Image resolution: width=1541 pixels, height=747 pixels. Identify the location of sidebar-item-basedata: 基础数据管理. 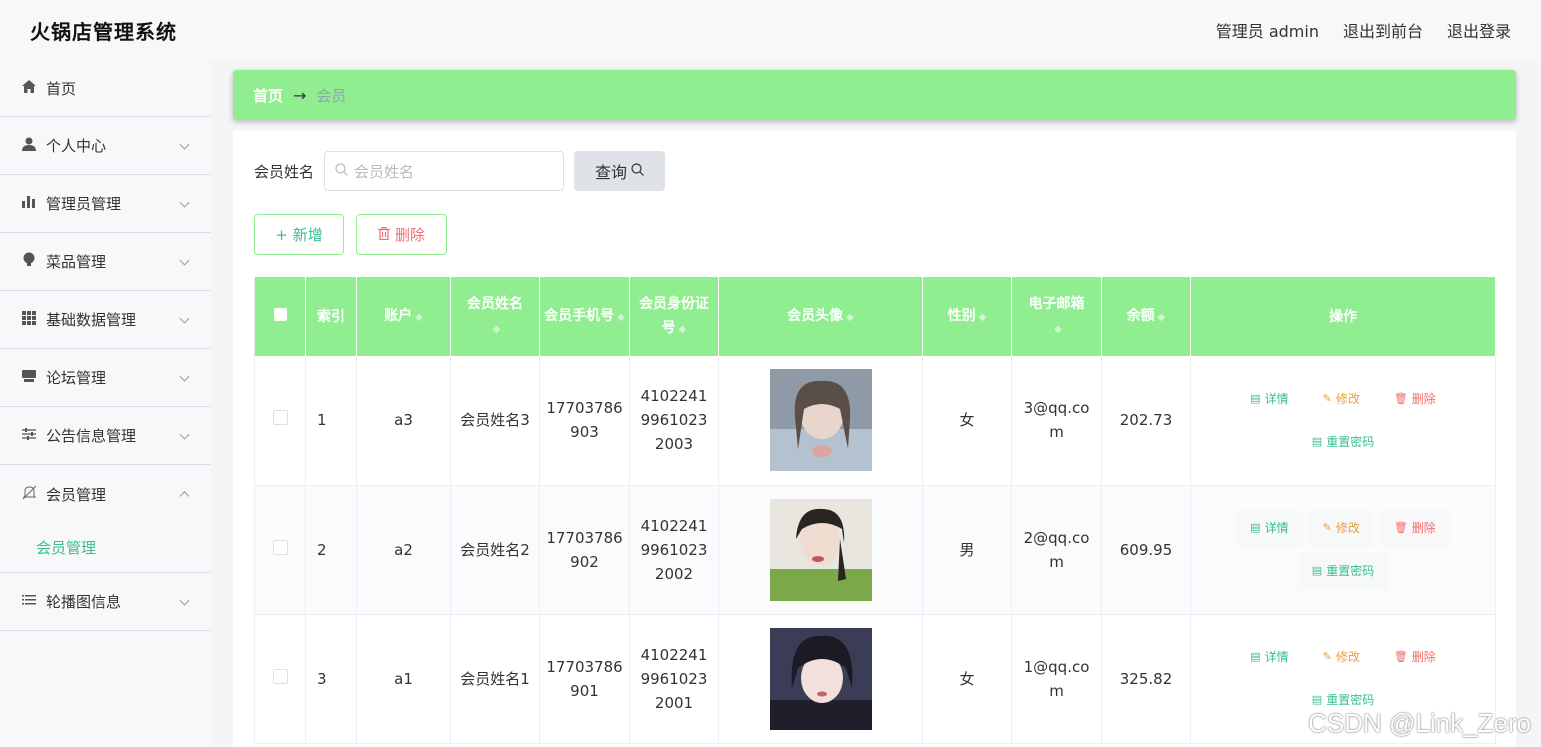
(105, 320).